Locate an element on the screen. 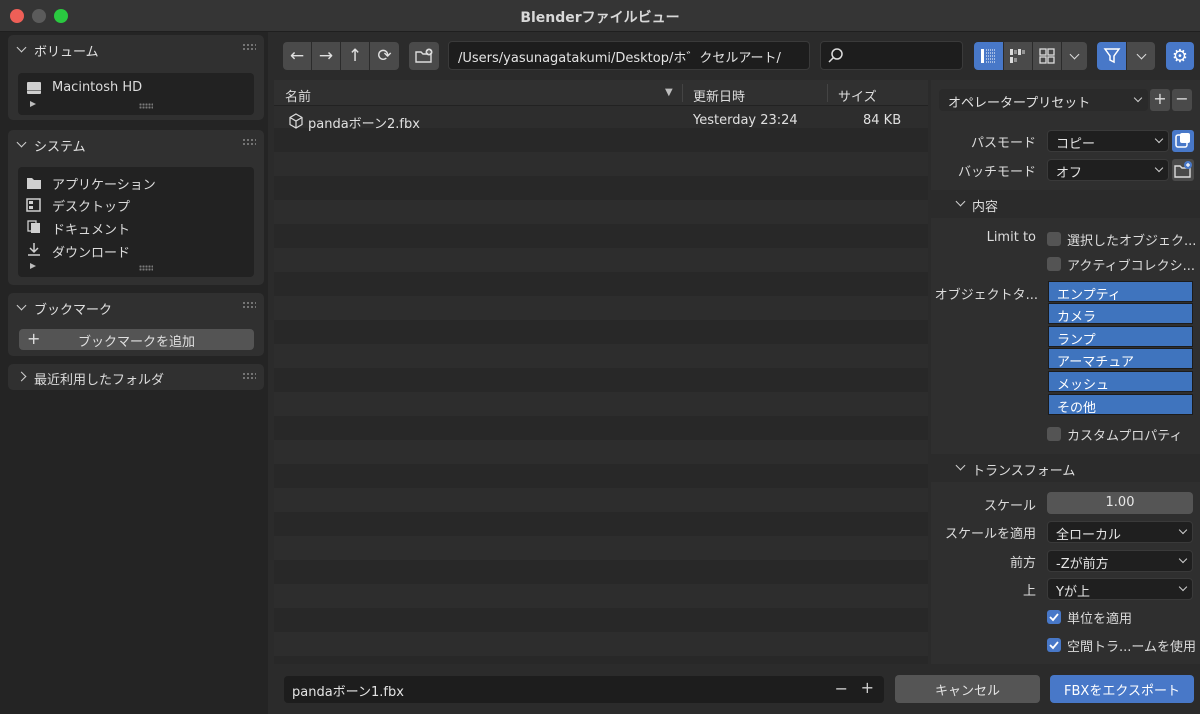 The width and height of the screenshot is (1200, 714). filename-value: pandaボーン1.fbx is located at coordinates (348, 692).